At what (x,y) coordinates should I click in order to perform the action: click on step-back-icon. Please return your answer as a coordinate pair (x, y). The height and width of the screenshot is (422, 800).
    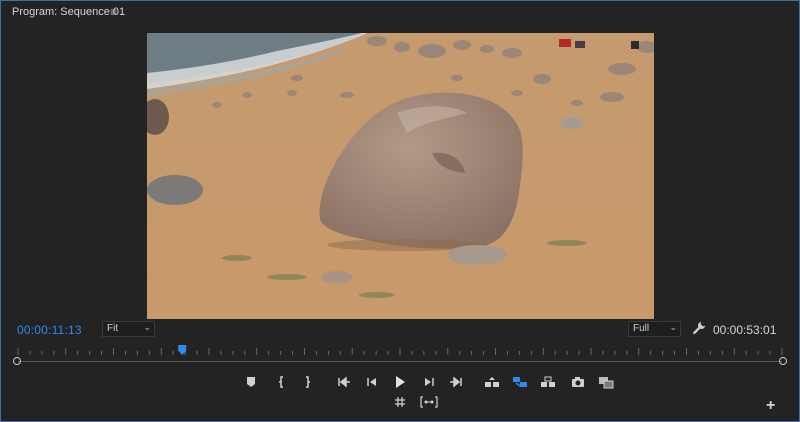
    Looking at the image, I should click on (371, 382).